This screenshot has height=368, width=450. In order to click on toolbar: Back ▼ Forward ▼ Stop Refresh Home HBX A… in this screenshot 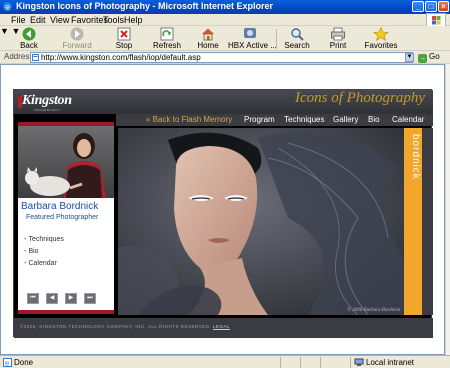, I will do `click(225, 38)`.